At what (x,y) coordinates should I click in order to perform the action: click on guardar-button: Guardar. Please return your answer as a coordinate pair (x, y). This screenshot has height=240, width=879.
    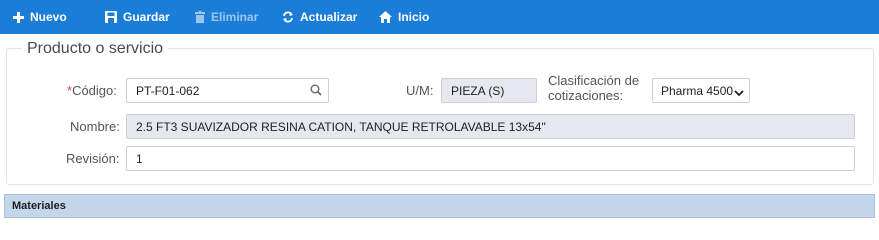
    Looking at the image, I should click on (137, 17).